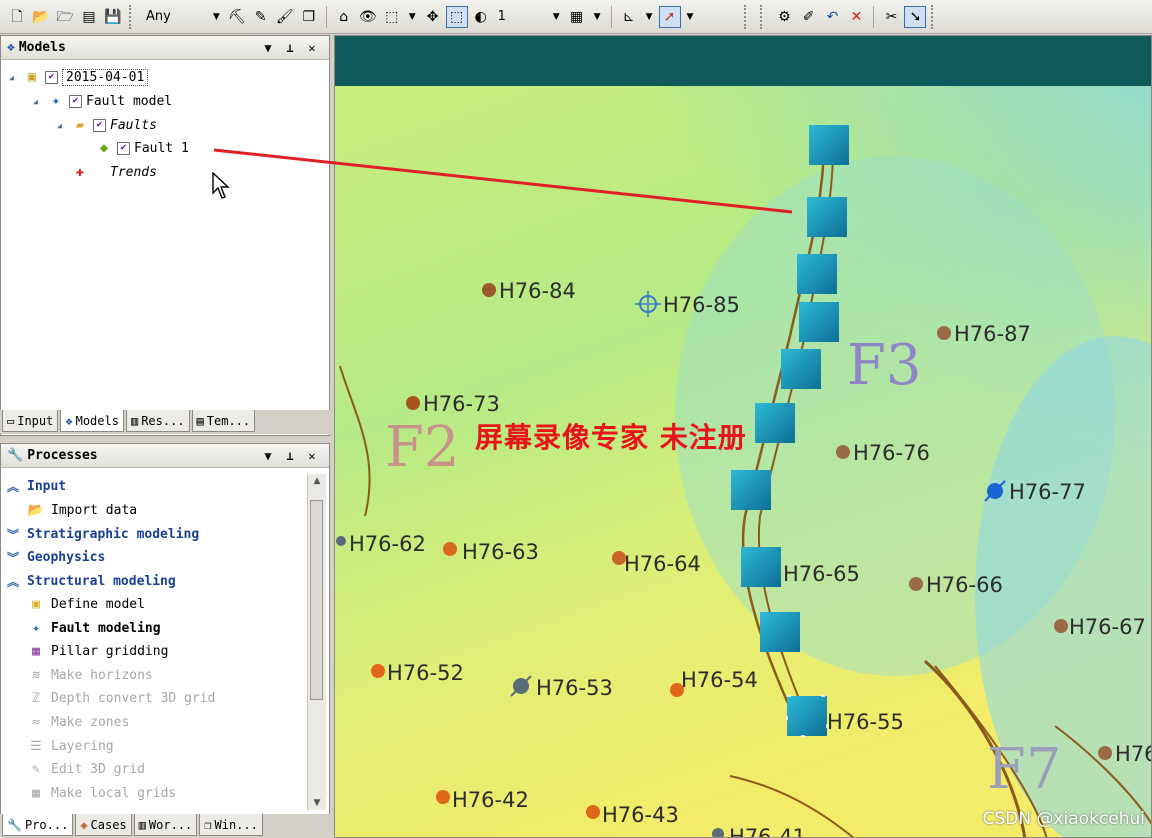 The image size is (1152, 838). I want to click on process-group-input: ︽ Input, so click(35, 486).